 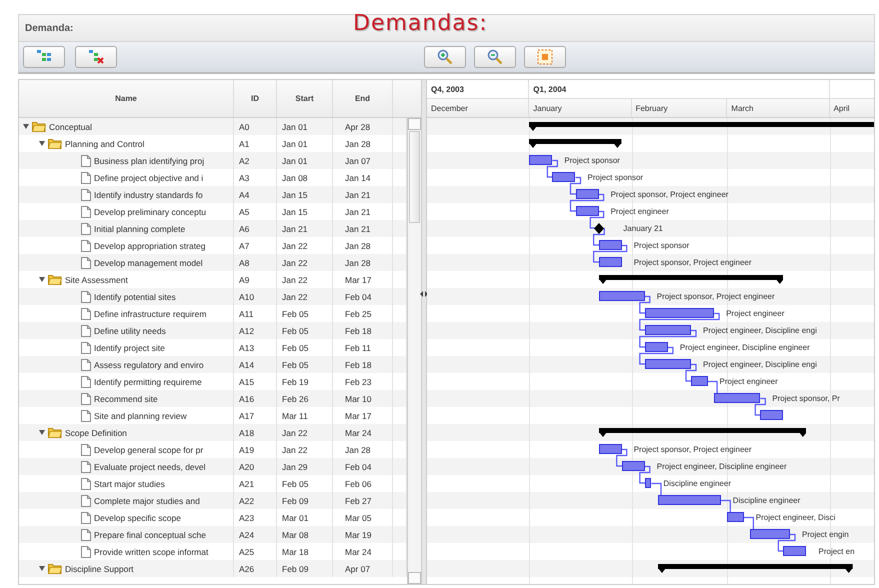 I want to click on task-name: Identify industry standards fo, so click(x=148, y=195).